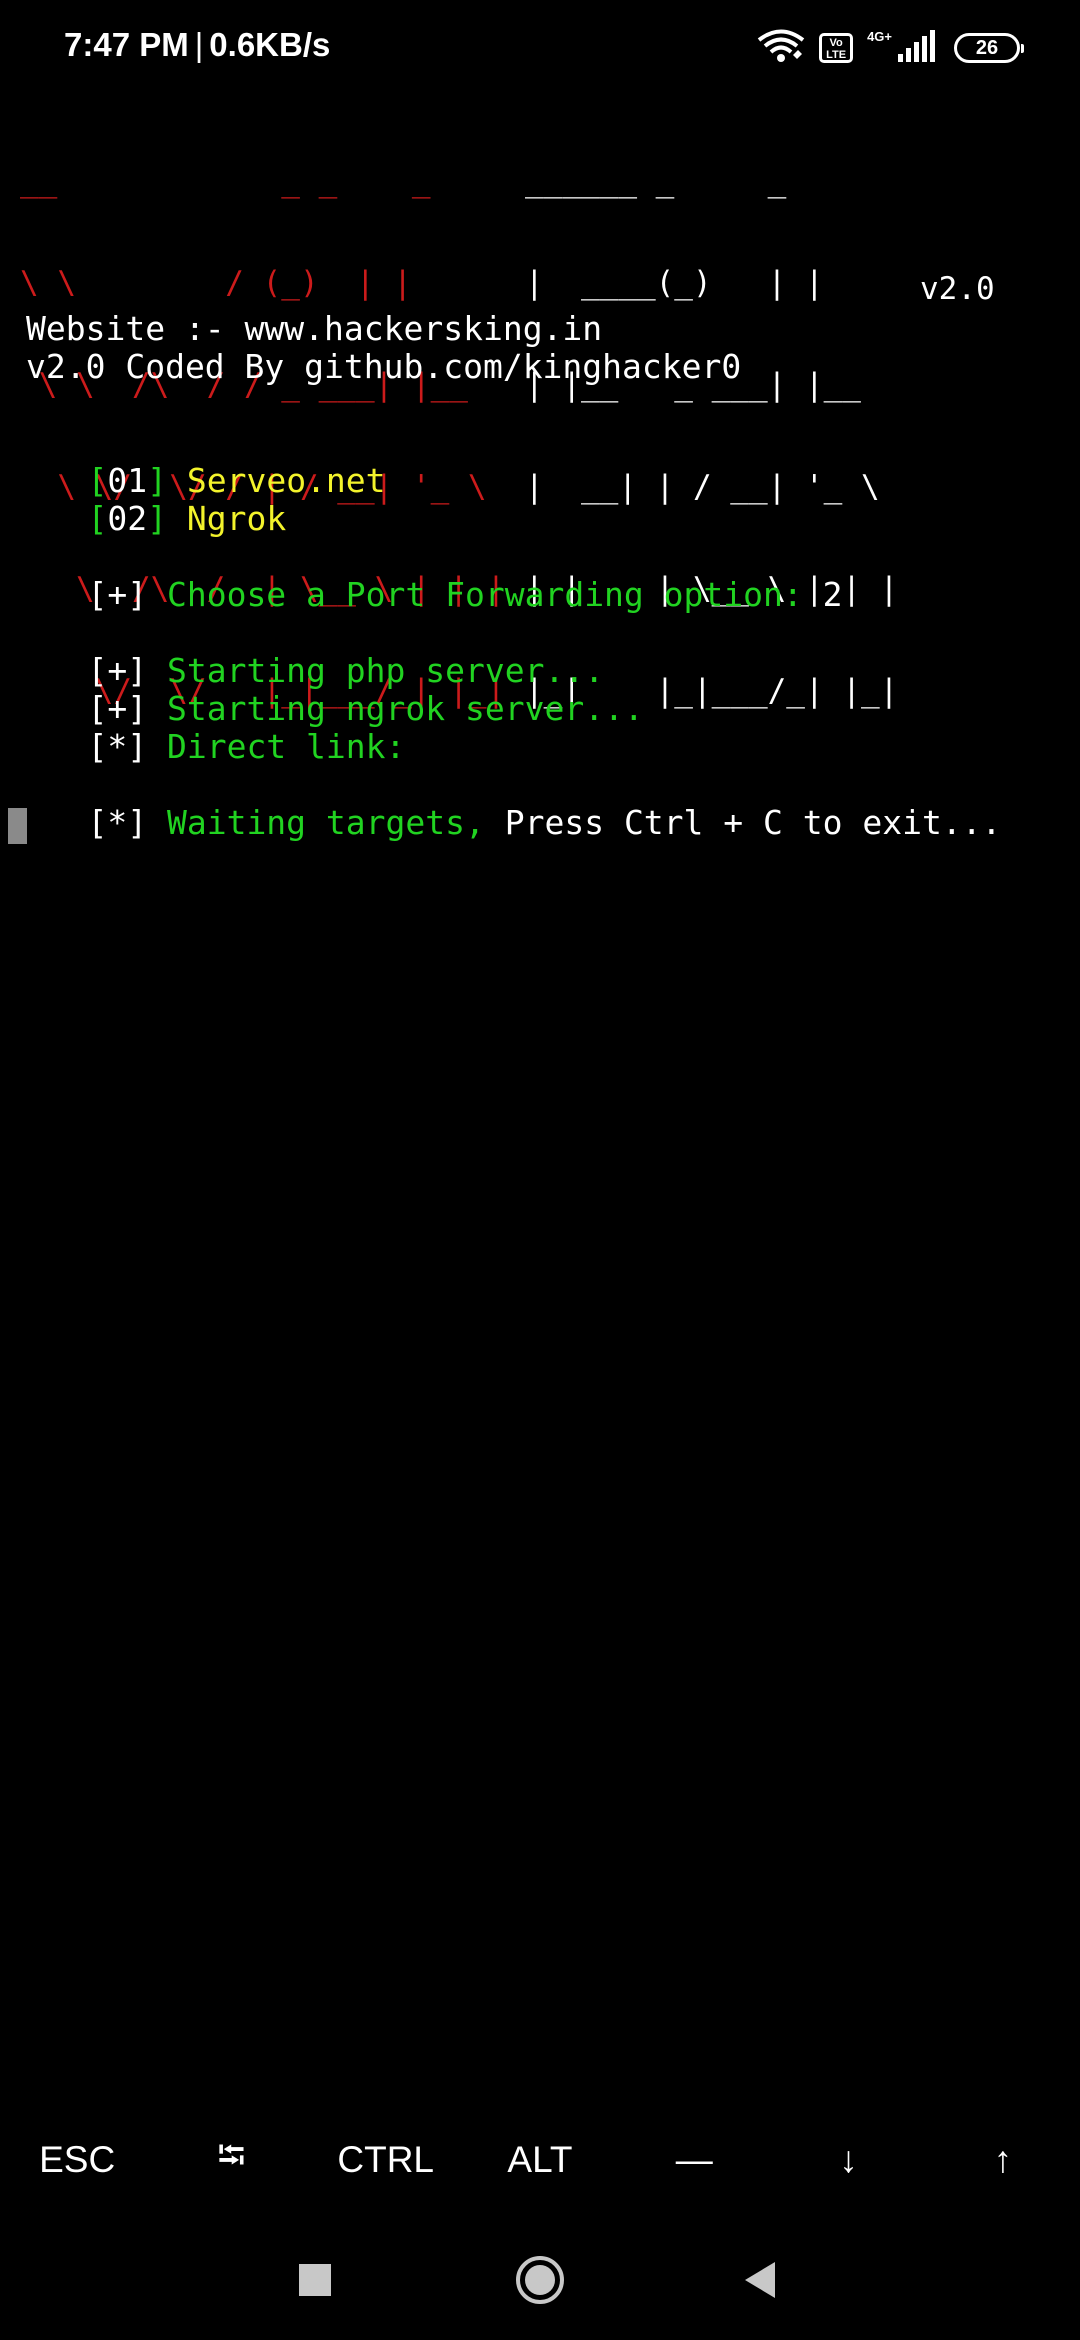 This screenshot has height=2340, width=1080. I want to click on signal-icon, so click(918, 48).